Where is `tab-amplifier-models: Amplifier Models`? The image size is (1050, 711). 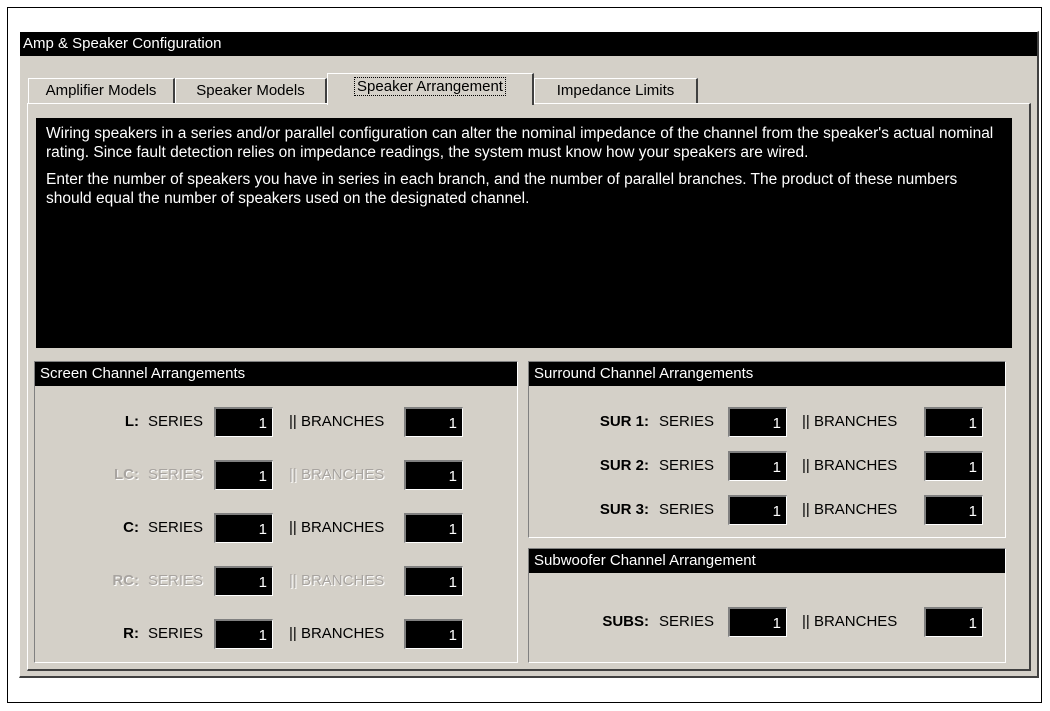
tab-amplifier-models: Amplifier Models is located at coordinates (101, 91).